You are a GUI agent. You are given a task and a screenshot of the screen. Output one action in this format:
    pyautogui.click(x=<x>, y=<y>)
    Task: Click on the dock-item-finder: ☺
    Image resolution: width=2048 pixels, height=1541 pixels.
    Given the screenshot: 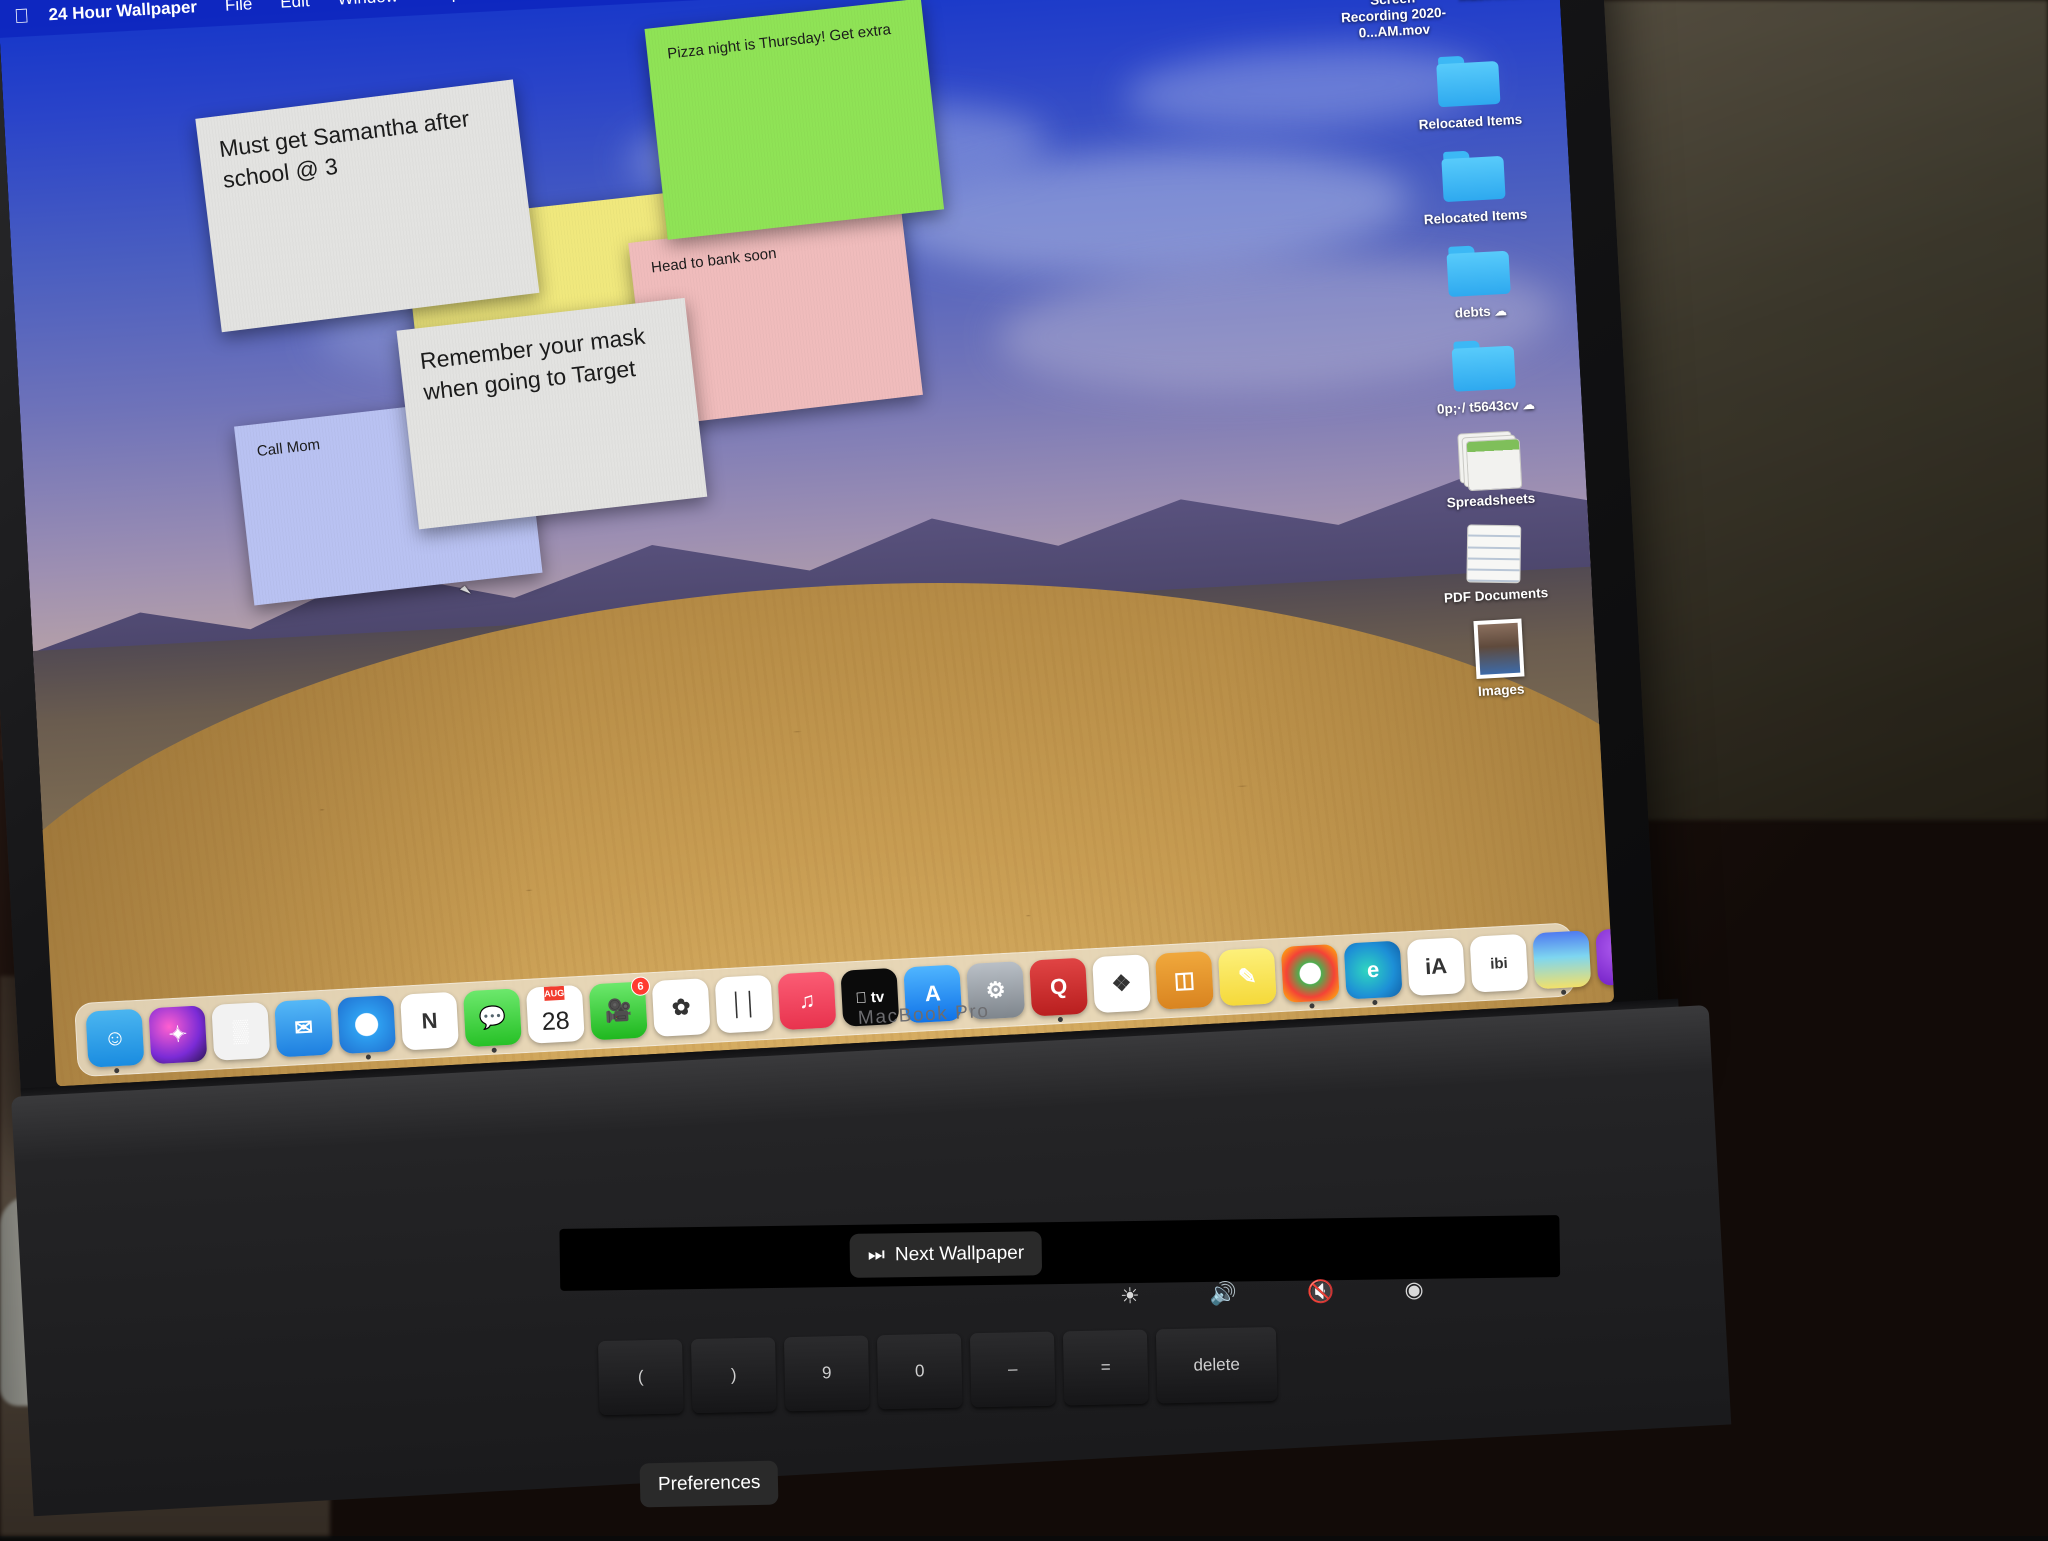 What is the action you would take?
    pyautogui.click(x=115, y=1041)
    